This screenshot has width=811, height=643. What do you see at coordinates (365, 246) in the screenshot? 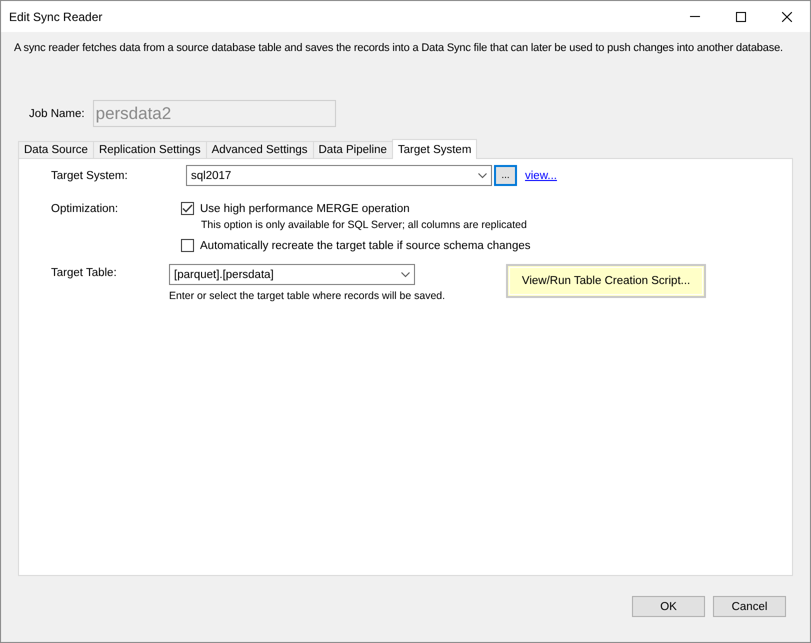
I see `checkbox-label: Automatically recreate the target table if source schema changes` at bounding box center [365, 246].